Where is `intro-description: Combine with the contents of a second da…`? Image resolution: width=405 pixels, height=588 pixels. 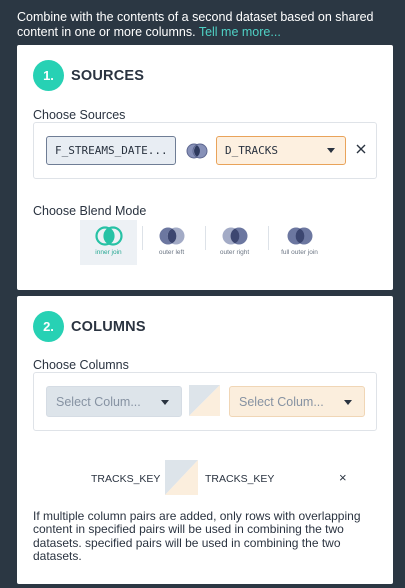 intro-description: Combine with the contents of a second da… is located at coordinates (195, 24).